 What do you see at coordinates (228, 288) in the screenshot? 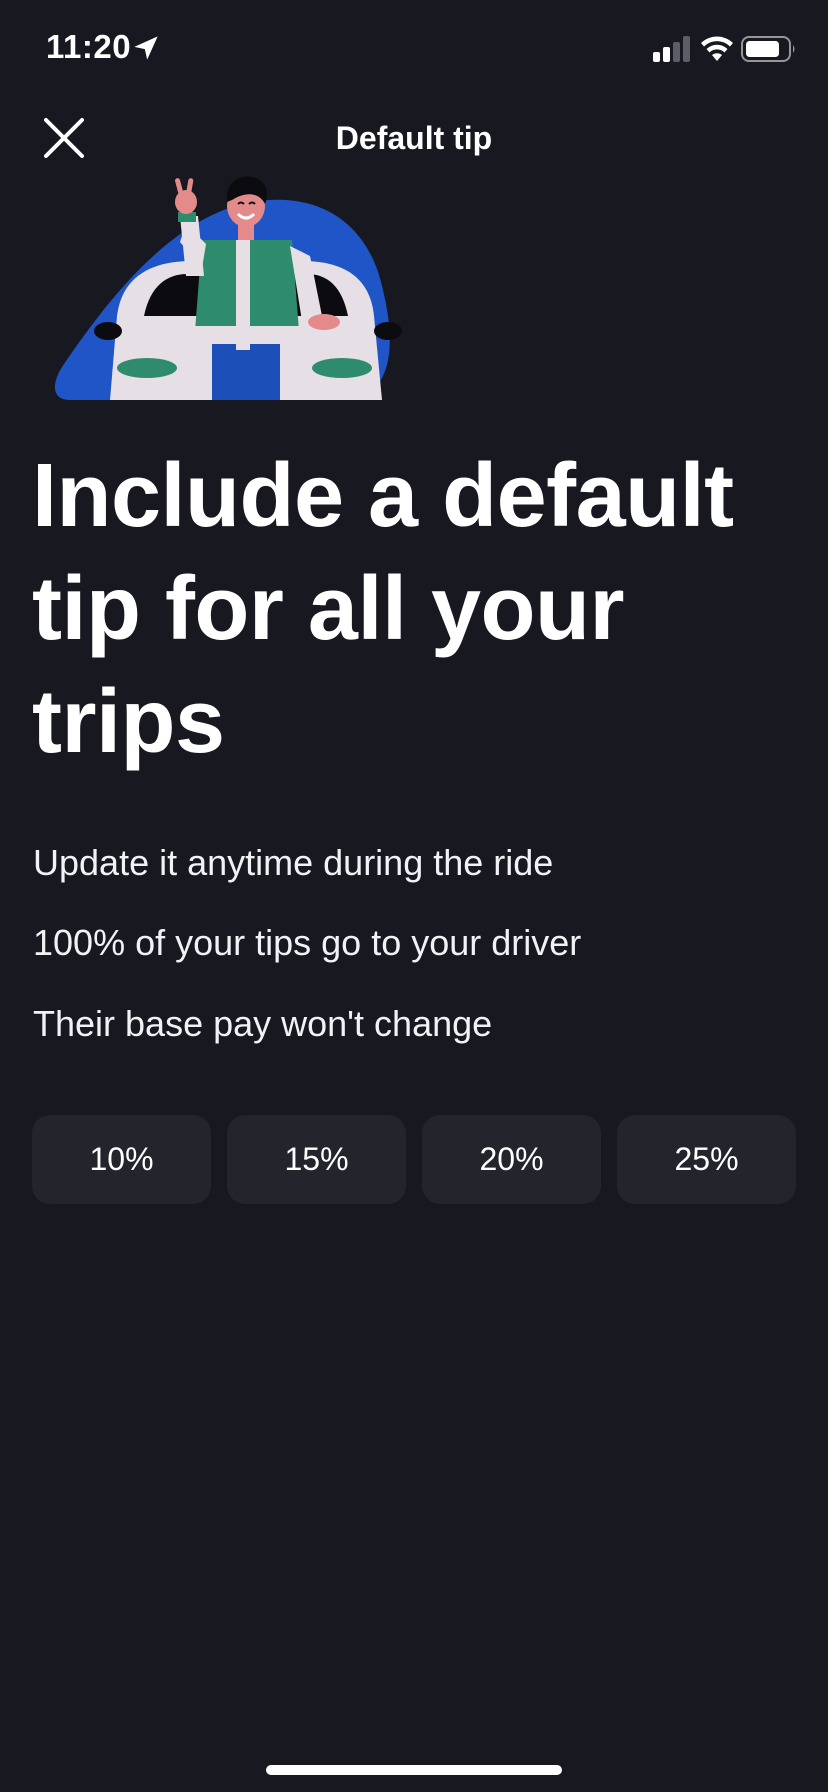
I see `driver-with-car-illustration` at bounding box center [228, 288].